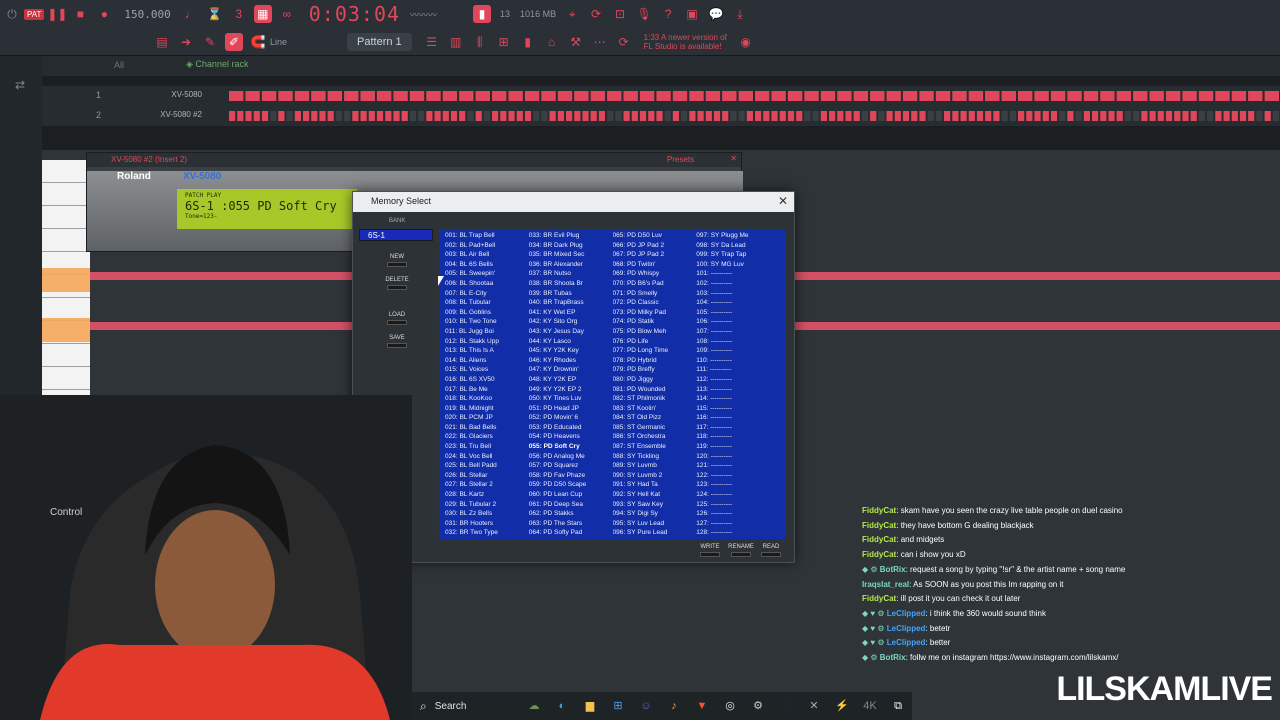 The height and width of the screenshot is (720, 1280). Describe the element at coordinates (104, 14) in the screenshot. I see `record-icon: ●` at that location.